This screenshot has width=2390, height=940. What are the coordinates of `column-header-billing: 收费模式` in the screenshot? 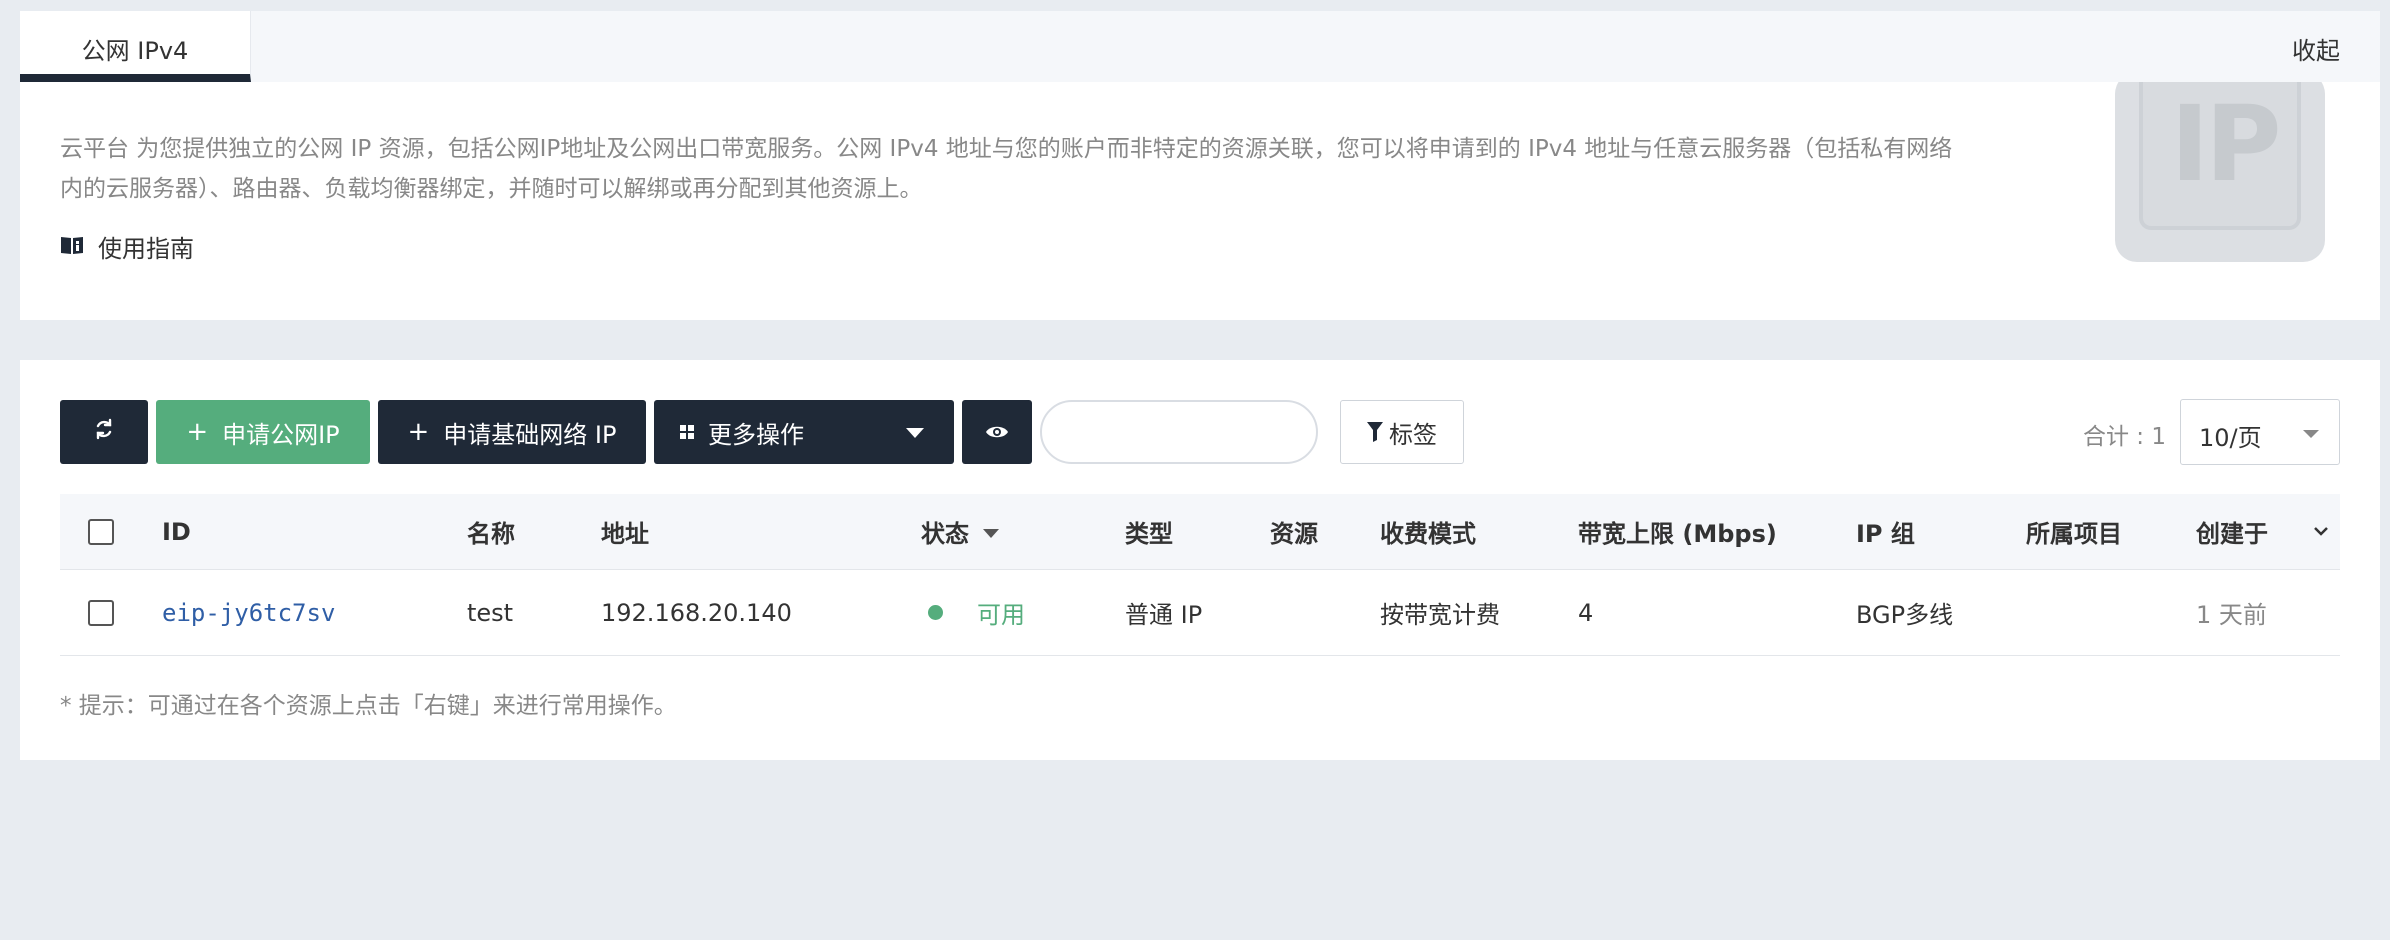 It's located at (1428, 531).